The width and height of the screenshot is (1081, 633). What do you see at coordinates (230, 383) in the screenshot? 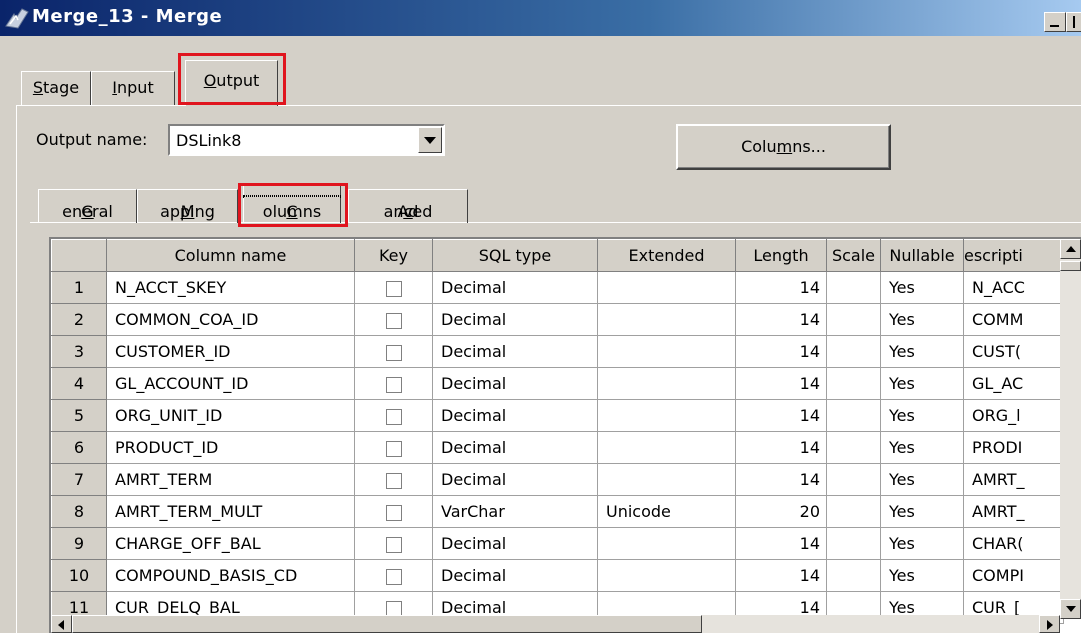
I see `cell-column-name: GL_ACCOUNT_ID` at bounding box center [230, 383].